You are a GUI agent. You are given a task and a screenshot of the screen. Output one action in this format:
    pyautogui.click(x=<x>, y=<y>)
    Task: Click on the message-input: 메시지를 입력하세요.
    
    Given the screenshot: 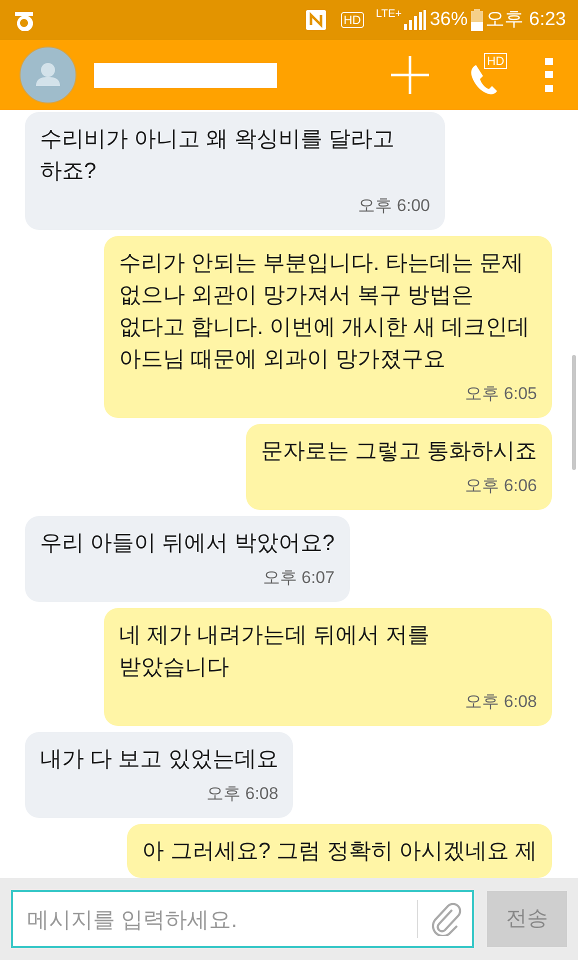 What is the action you would take?
    pyautogui.click(x=216, y=919)
    